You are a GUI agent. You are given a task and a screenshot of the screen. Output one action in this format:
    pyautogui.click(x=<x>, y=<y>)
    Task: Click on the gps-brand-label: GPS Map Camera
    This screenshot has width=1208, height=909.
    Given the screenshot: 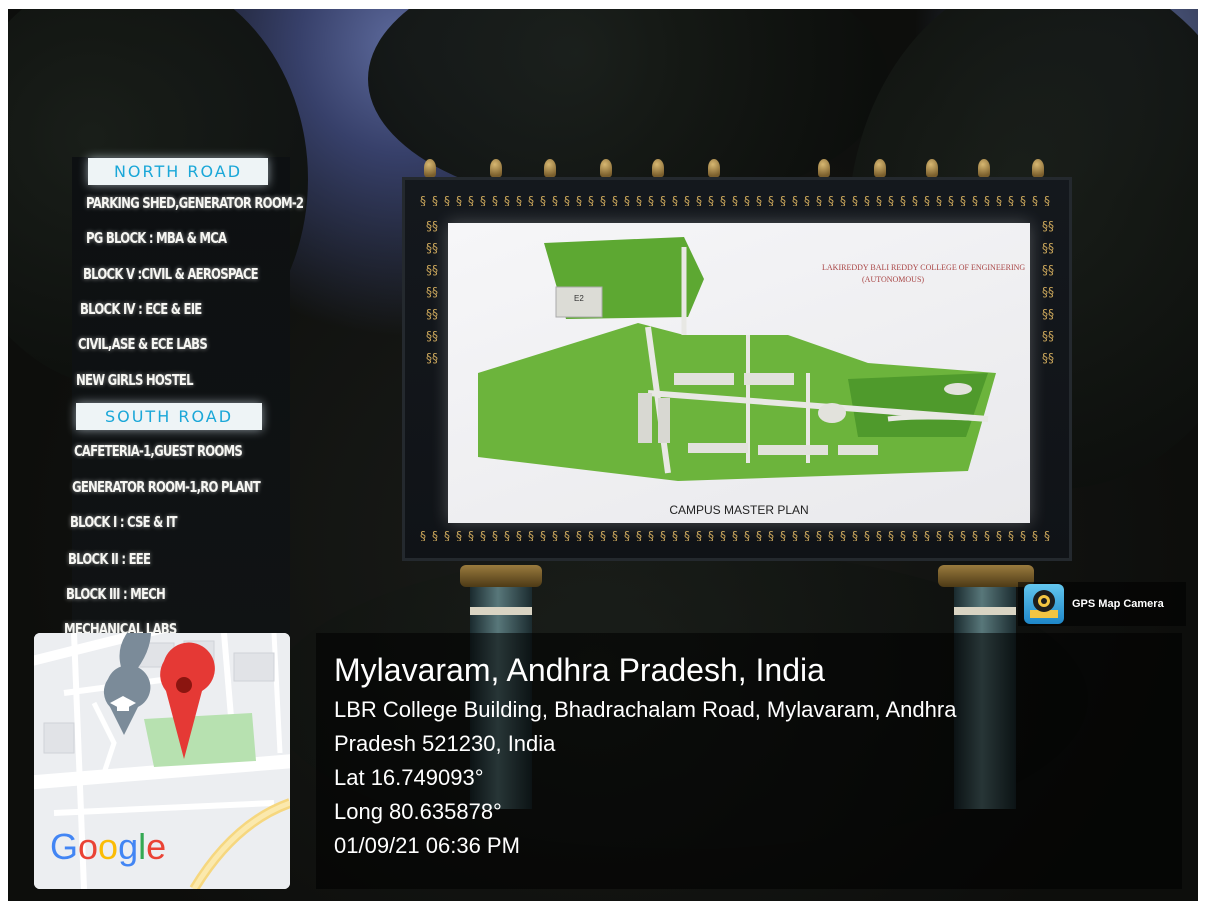 What is the action you would take?
    pyautogui.click(x=1118, y=604)
    